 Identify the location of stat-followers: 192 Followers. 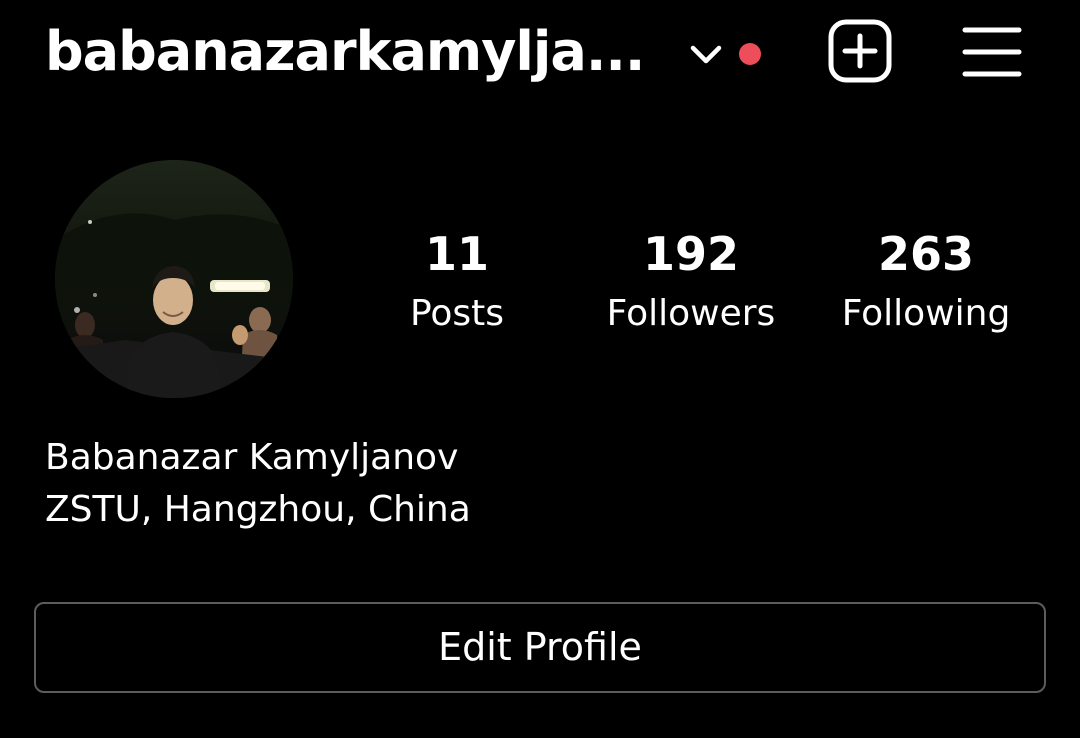
(691, 282).